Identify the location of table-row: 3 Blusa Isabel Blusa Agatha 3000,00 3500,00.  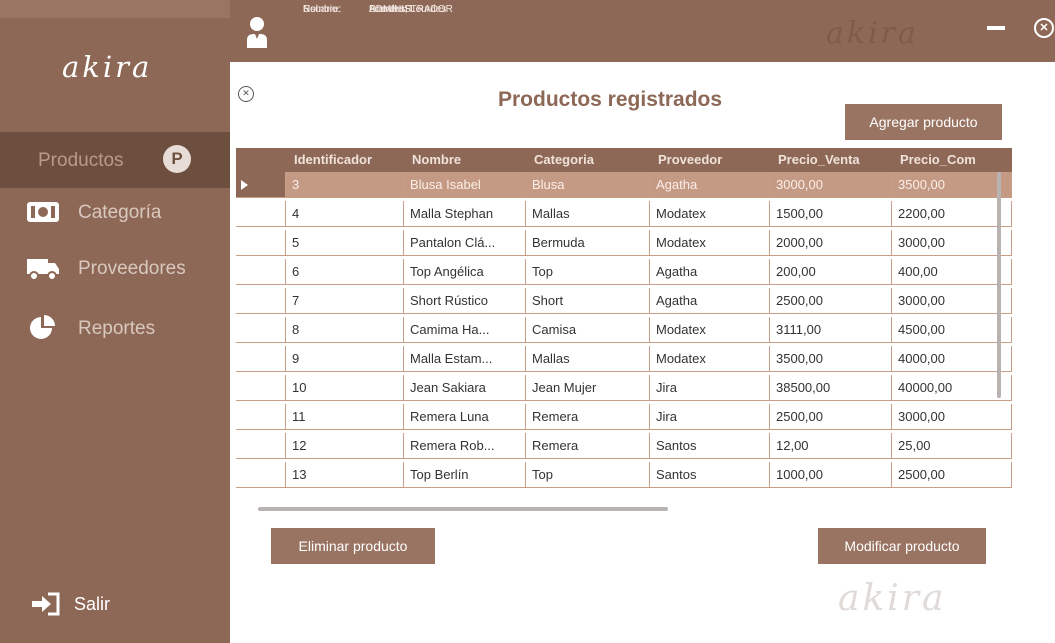
(624, 185).